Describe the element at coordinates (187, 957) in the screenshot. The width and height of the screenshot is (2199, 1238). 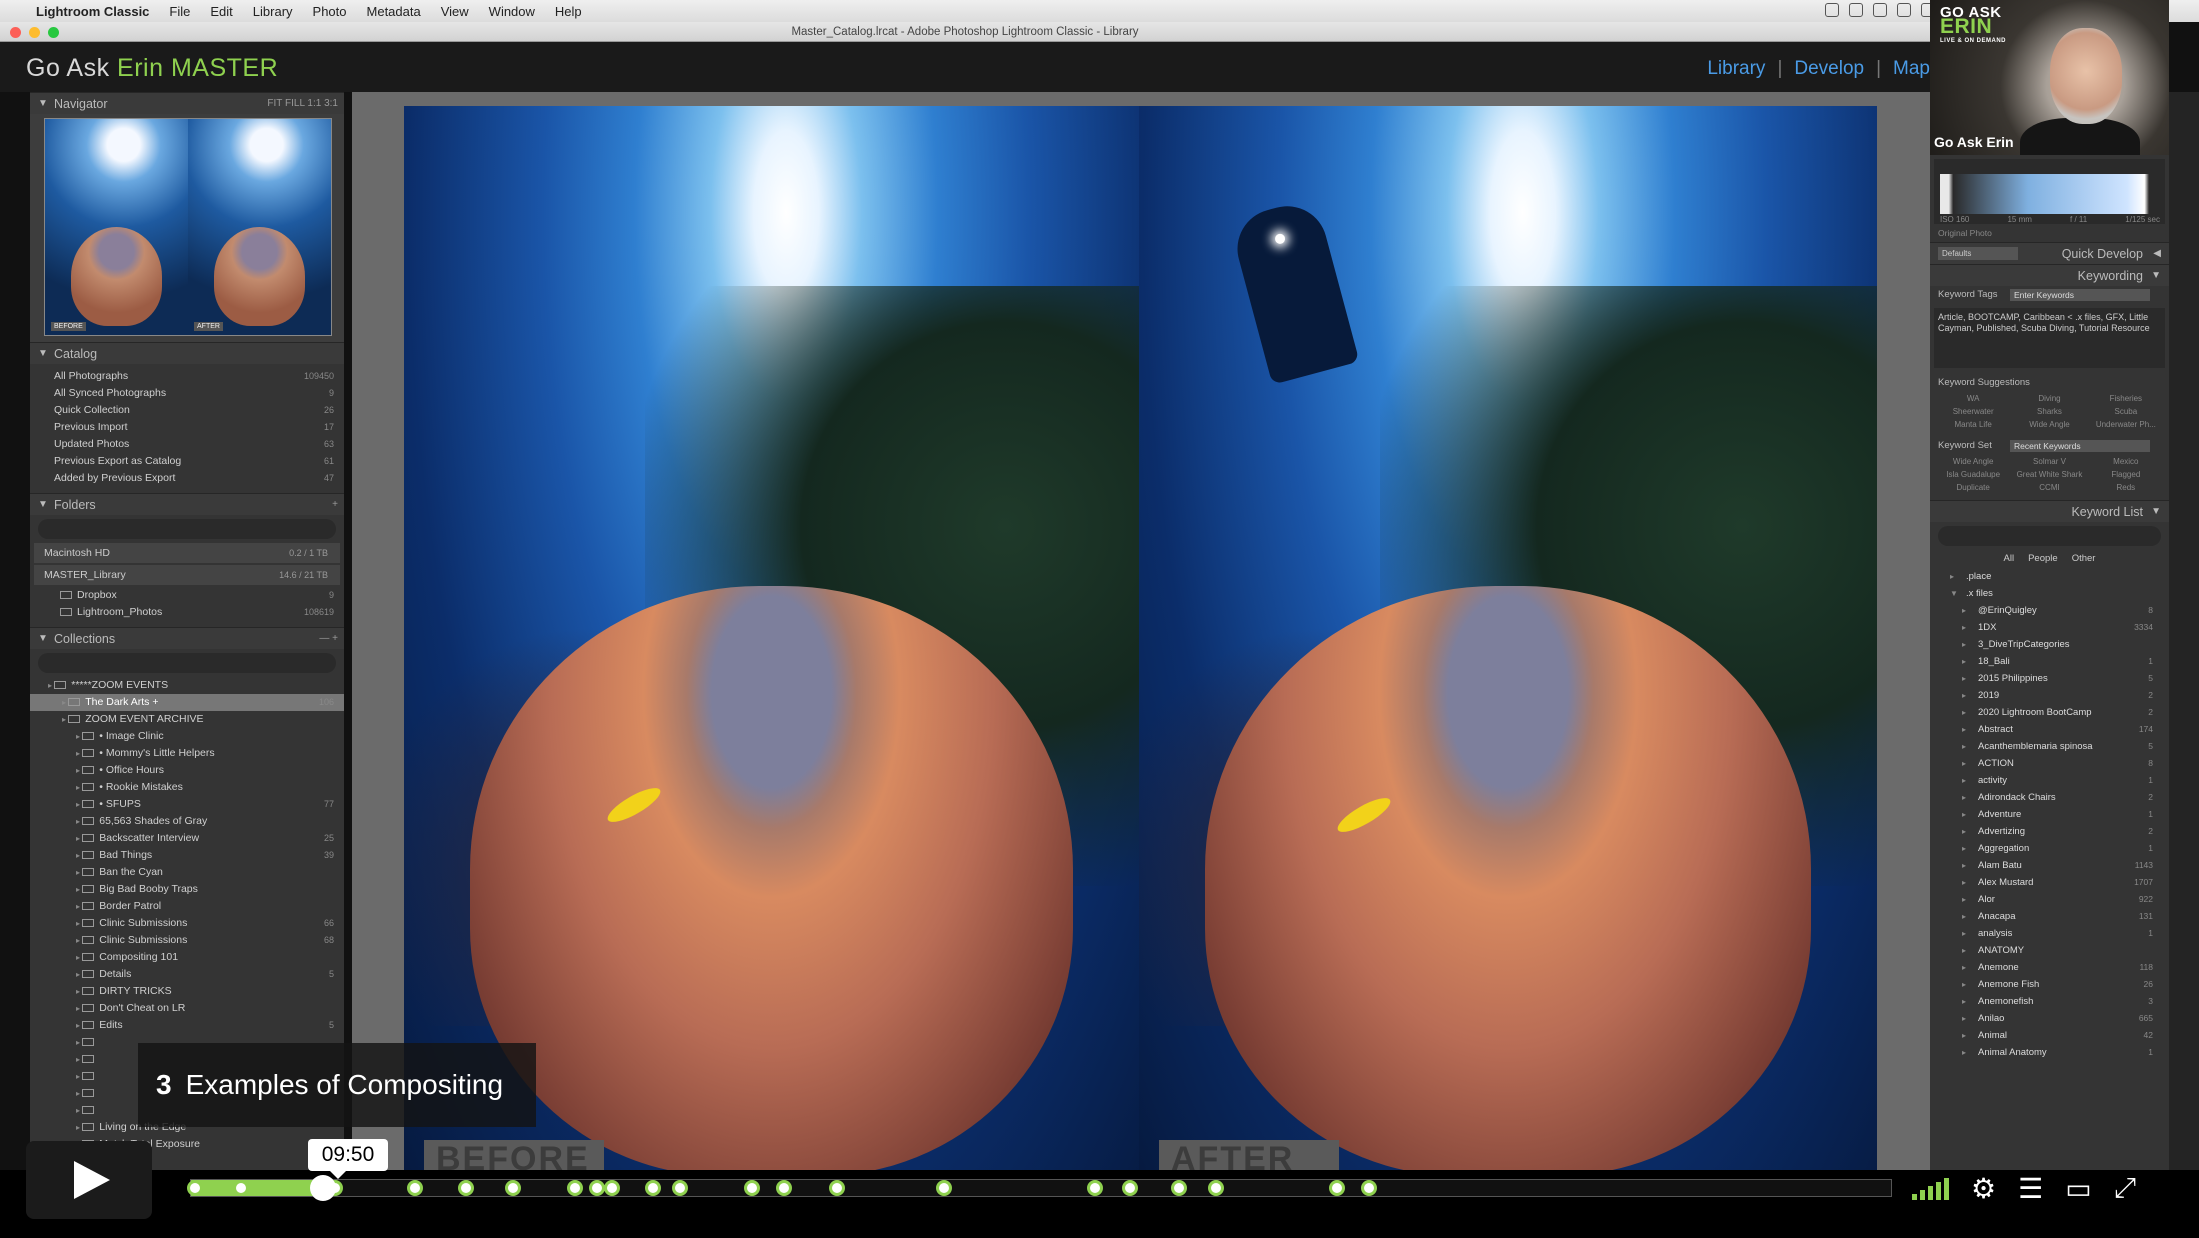
I see `collection-item: ▸ Compositing 101` at that location.